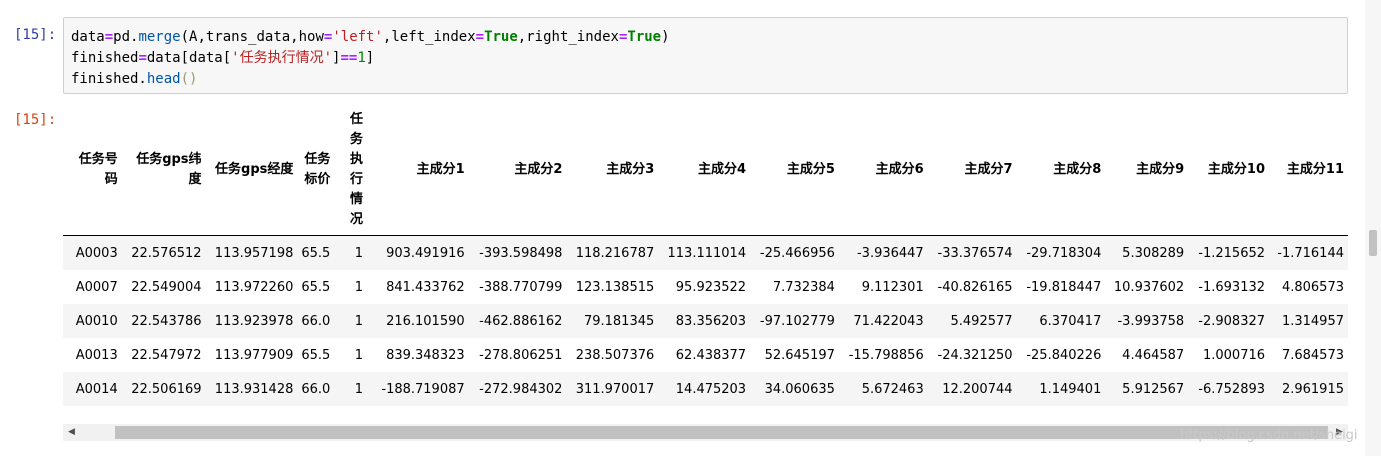 The width and height of the screenshot is (1381, 456). I want to click on table-cell: 1.149401, so click(1061, 389).